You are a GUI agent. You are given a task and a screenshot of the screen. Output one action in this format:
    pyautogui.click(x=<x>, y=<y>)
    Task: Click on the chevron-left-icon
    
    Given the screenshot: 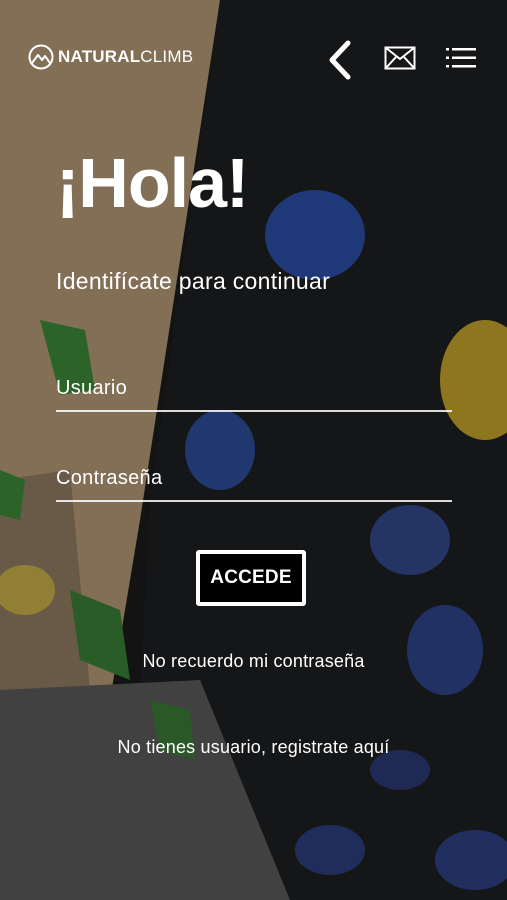 What is the action you would take?
    pyautogui.click(x=340, y=60)
    